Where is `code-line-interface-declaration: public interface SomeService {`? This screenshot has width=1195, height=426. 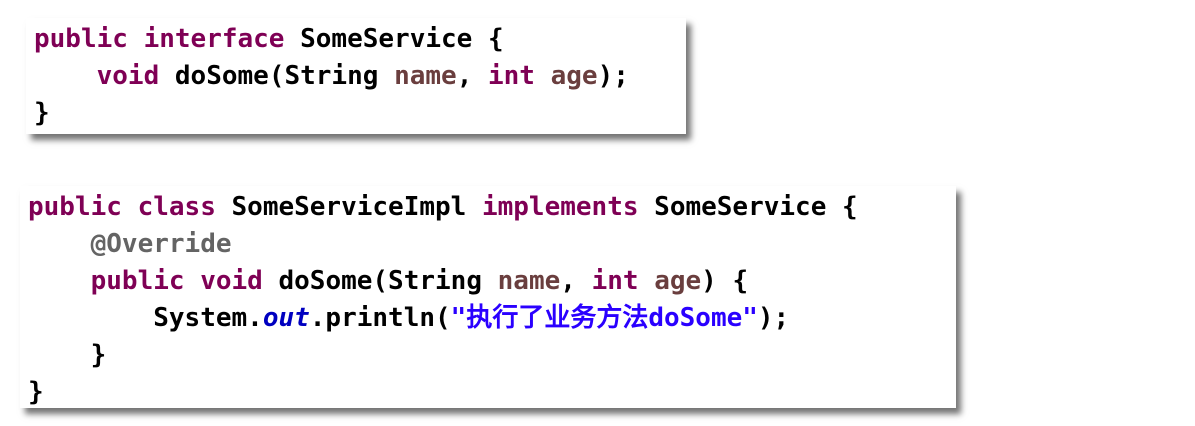 code-line-interface-declaration: public interface SomeService { is located at coordinates (269, 39).